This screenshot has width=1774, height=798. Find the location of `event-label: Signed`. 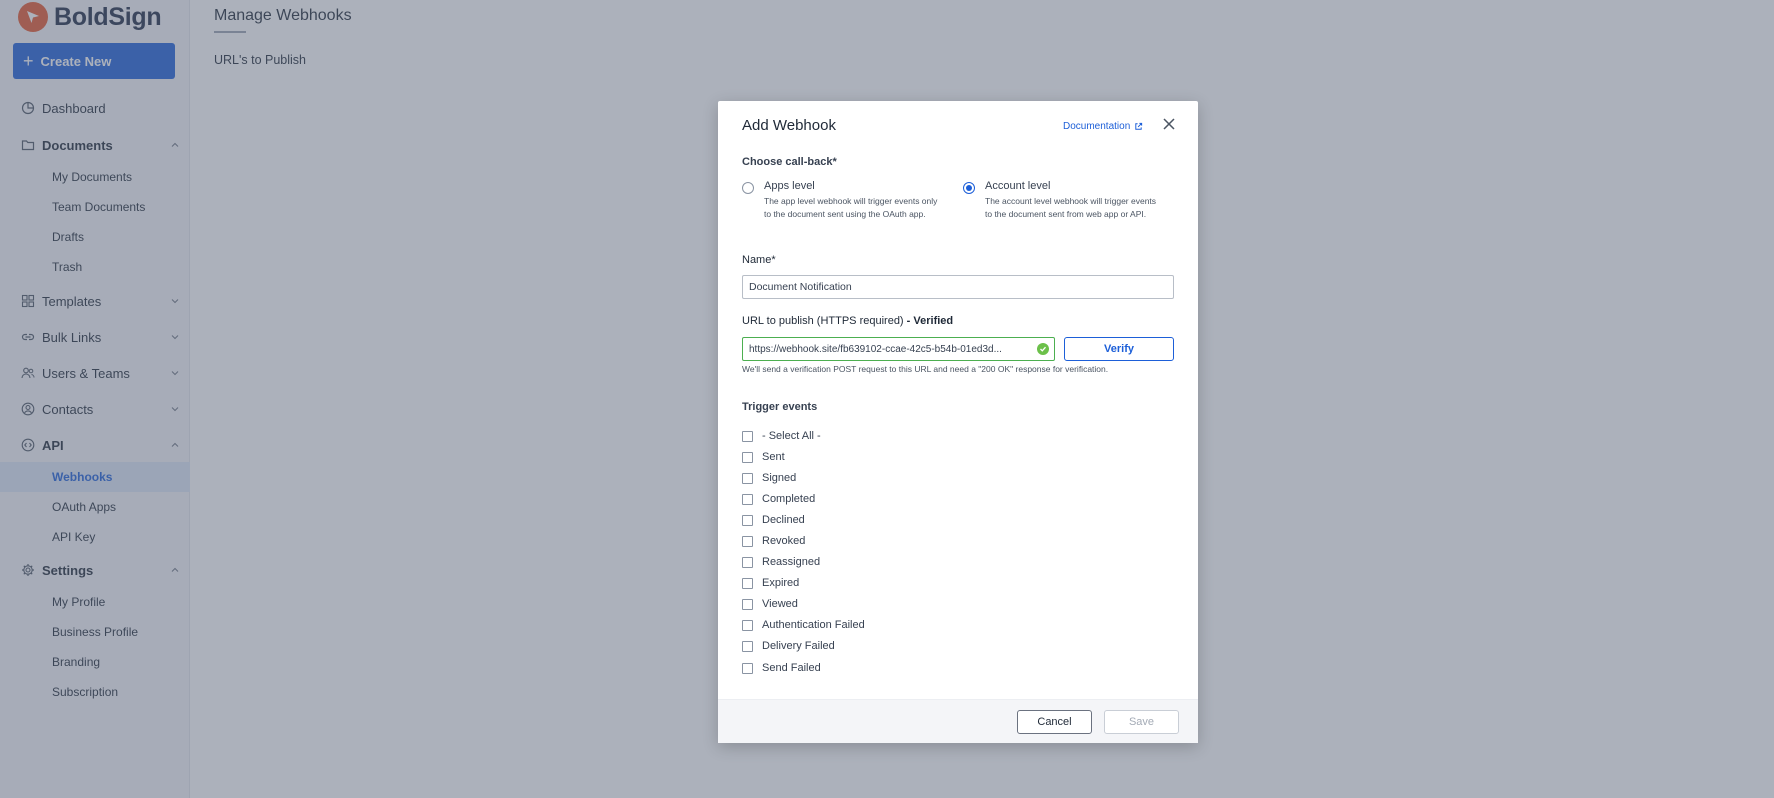

event-label: Signed is located at coordinates (779, 478).